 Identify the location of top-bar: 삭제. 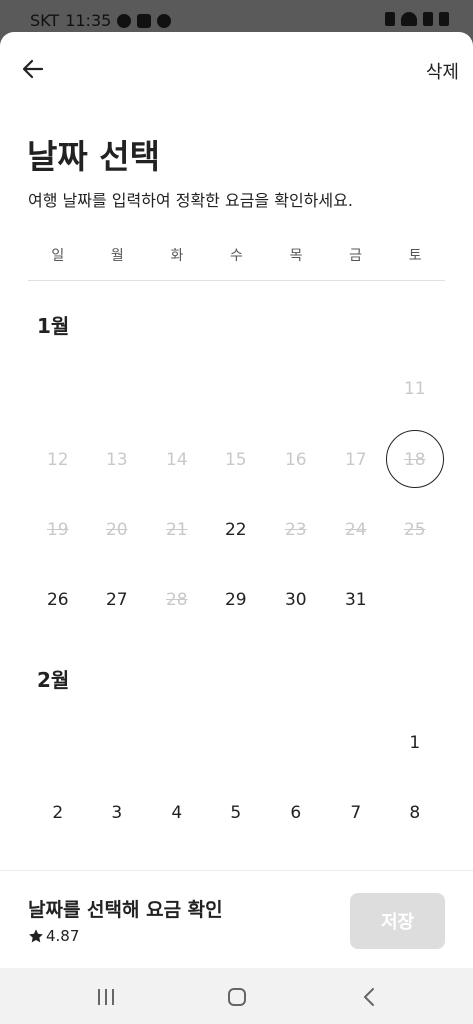
(236, 68).